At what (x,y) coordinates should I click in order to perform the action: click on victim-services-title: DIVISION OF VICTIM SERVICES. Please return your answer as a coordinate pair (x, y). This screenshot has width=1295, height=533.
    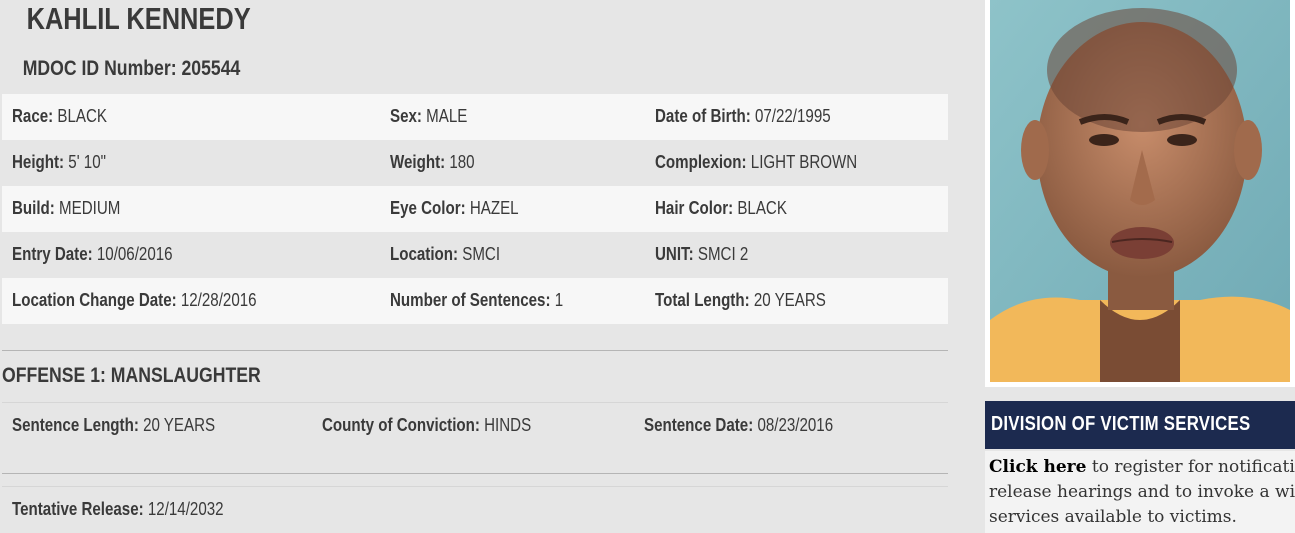
    Looking at the image, I should click on (1121, 424).